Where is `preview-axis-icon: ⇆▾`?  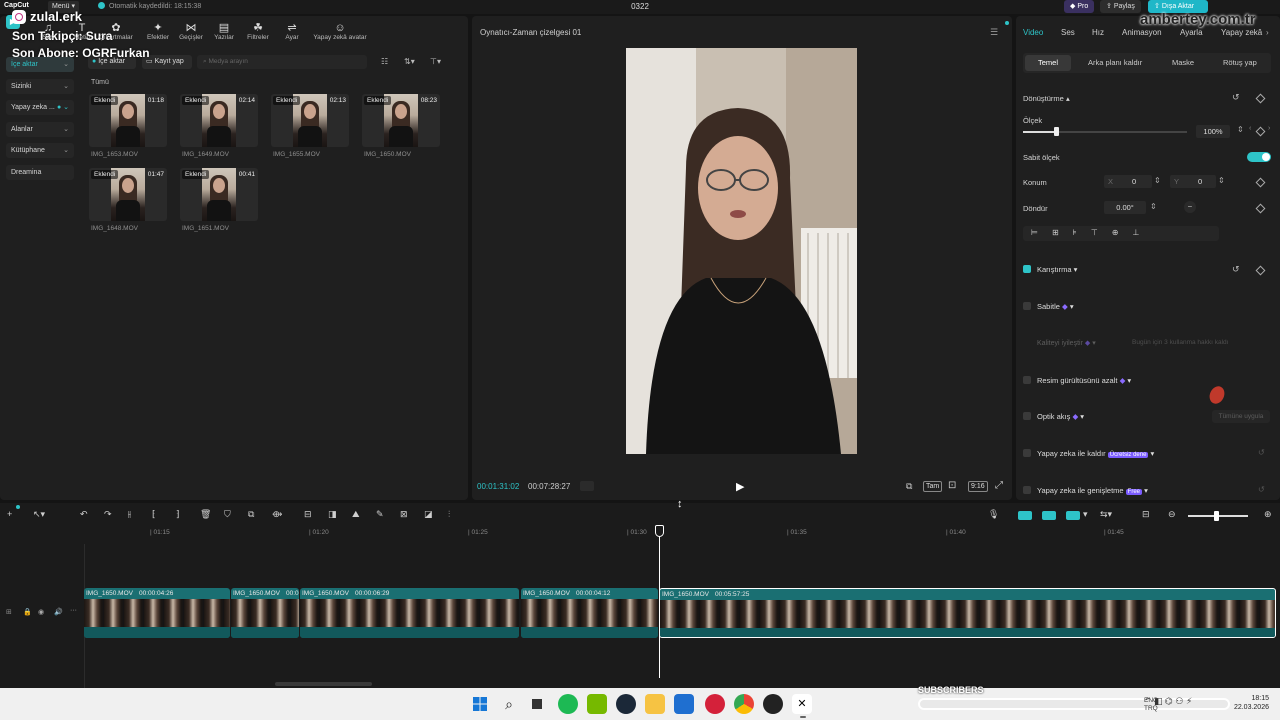
preview-axis-icon: ⇆▾ is located at coordinates (1106, 514).